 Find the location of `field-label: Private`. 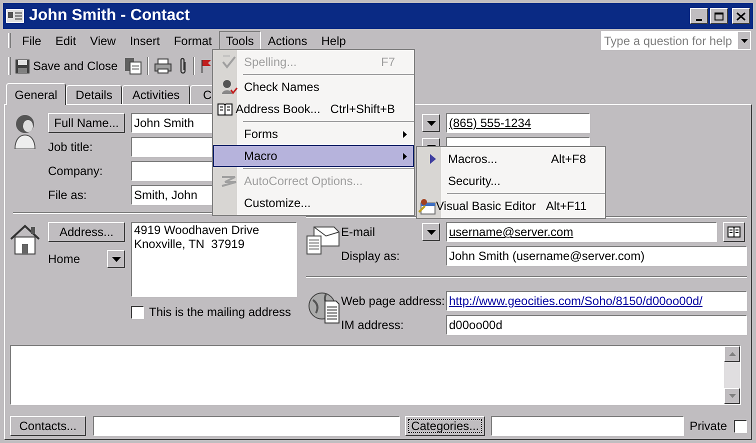

field-label: Private is located at coordinates (708, 426).